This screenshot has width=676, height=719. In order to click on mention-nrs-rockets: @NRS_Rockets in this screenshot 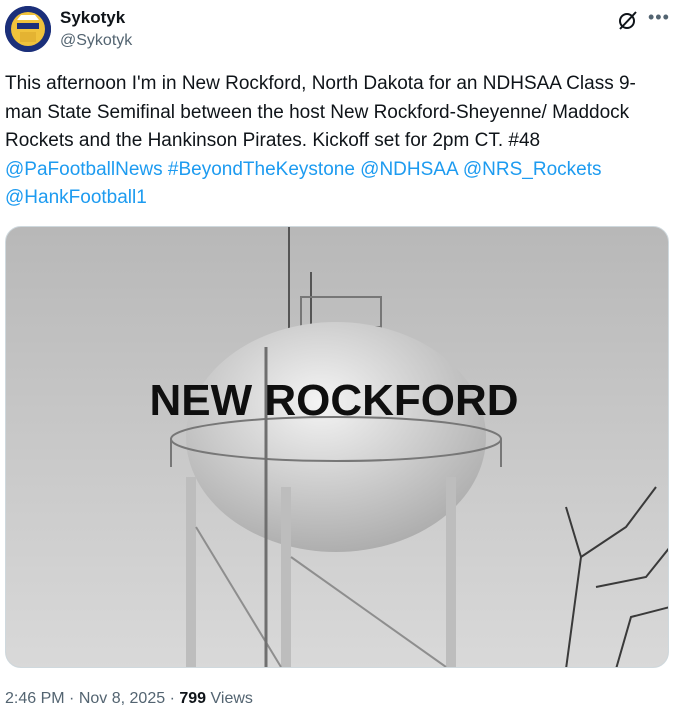, I will do `click(532, 169)`.